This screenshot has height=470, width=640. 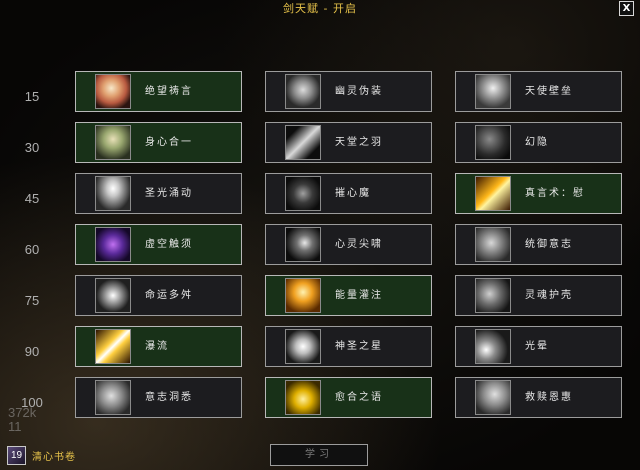 I want to click on saving-grace-icon, so click(x=493, y=397).